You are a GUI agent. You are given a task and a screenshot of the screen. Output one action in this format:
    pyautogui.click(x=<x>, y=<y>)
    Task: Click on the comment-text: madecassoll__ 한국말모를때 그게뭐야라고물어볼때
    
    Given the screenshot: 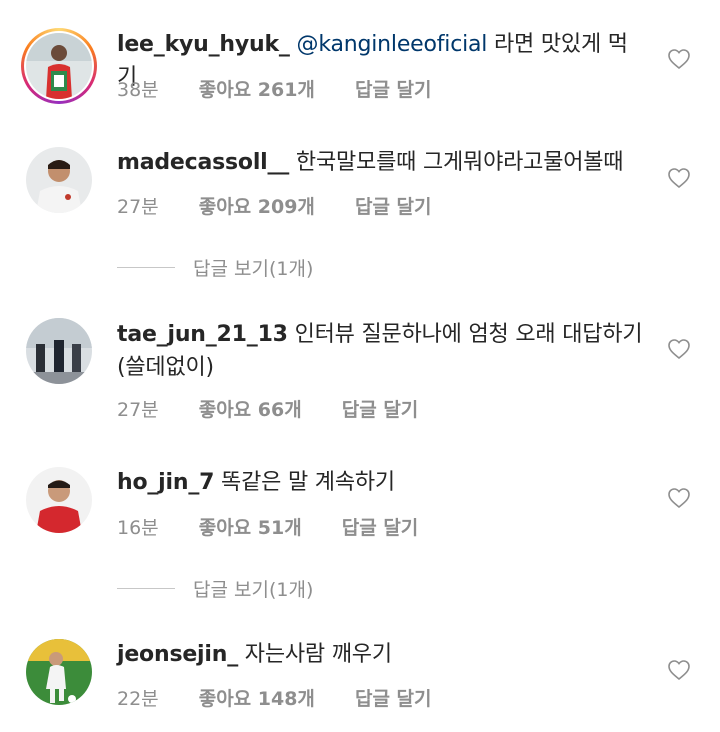 What is the action you would take?
    pyautogui.click(x=382, y=162)
    